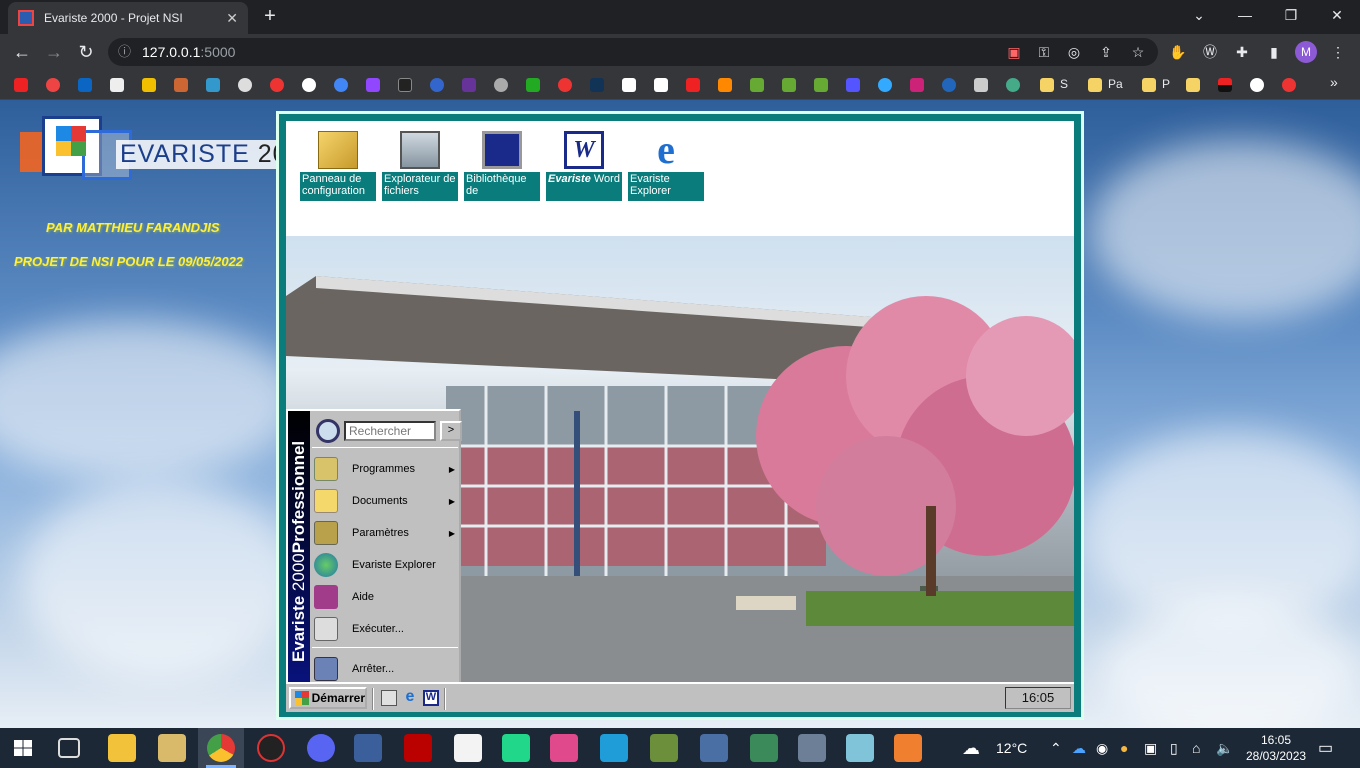  I want to click on back-icon: ←, so click(22, 52).